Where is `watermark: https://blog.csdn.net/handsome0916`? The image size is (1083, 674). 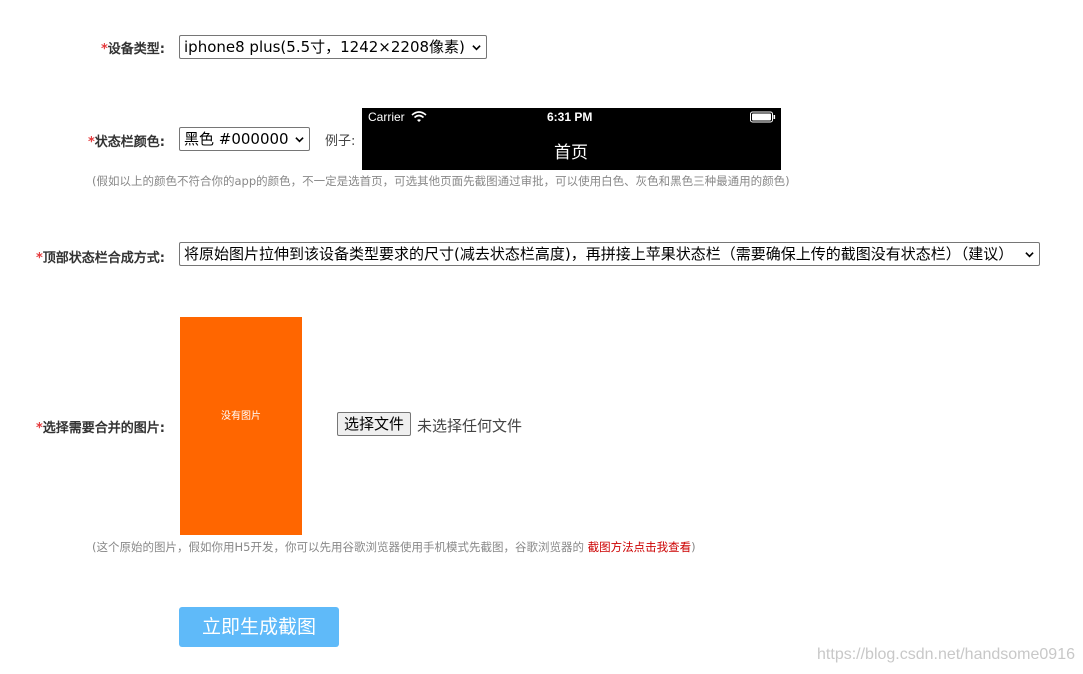 watermark: https://blog.csdn.net/handsome0916 is located at coordinates (946, 654).